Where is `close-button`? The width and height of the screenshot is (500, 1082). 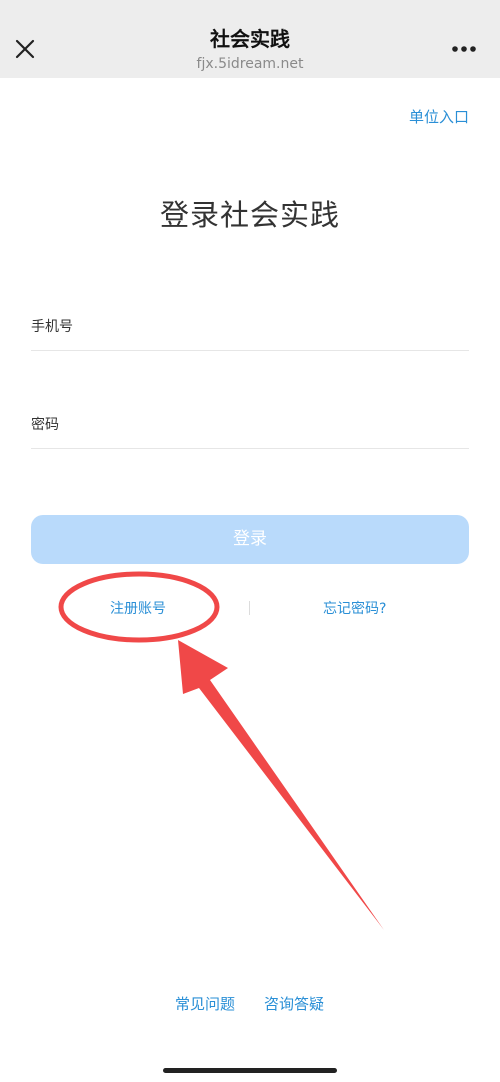
close-button is located at coordinates (25, 49).